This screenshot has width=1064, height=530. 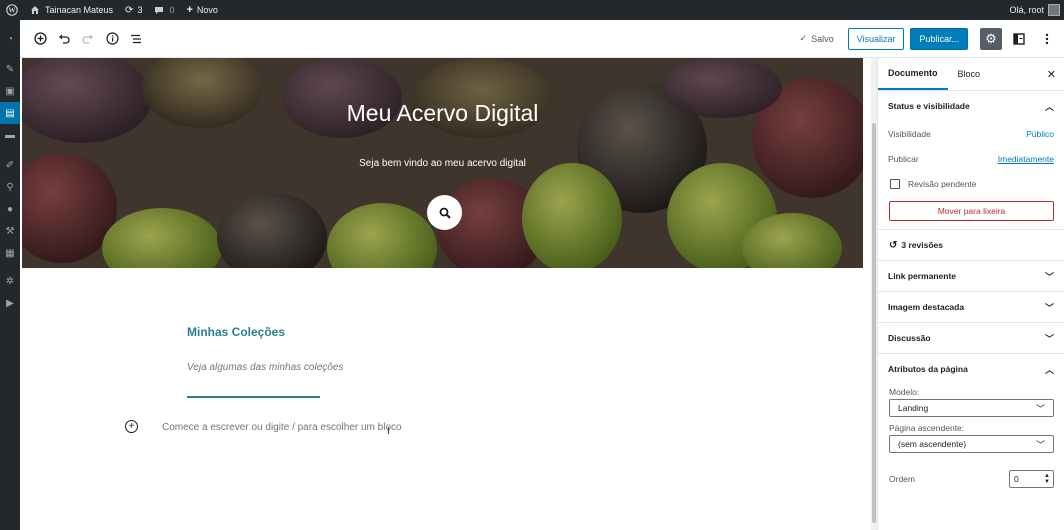 What do you see at coordinates (10, 303) in the screenshot?
I see `play-icon: ▶` at bounding box center [10, 303].